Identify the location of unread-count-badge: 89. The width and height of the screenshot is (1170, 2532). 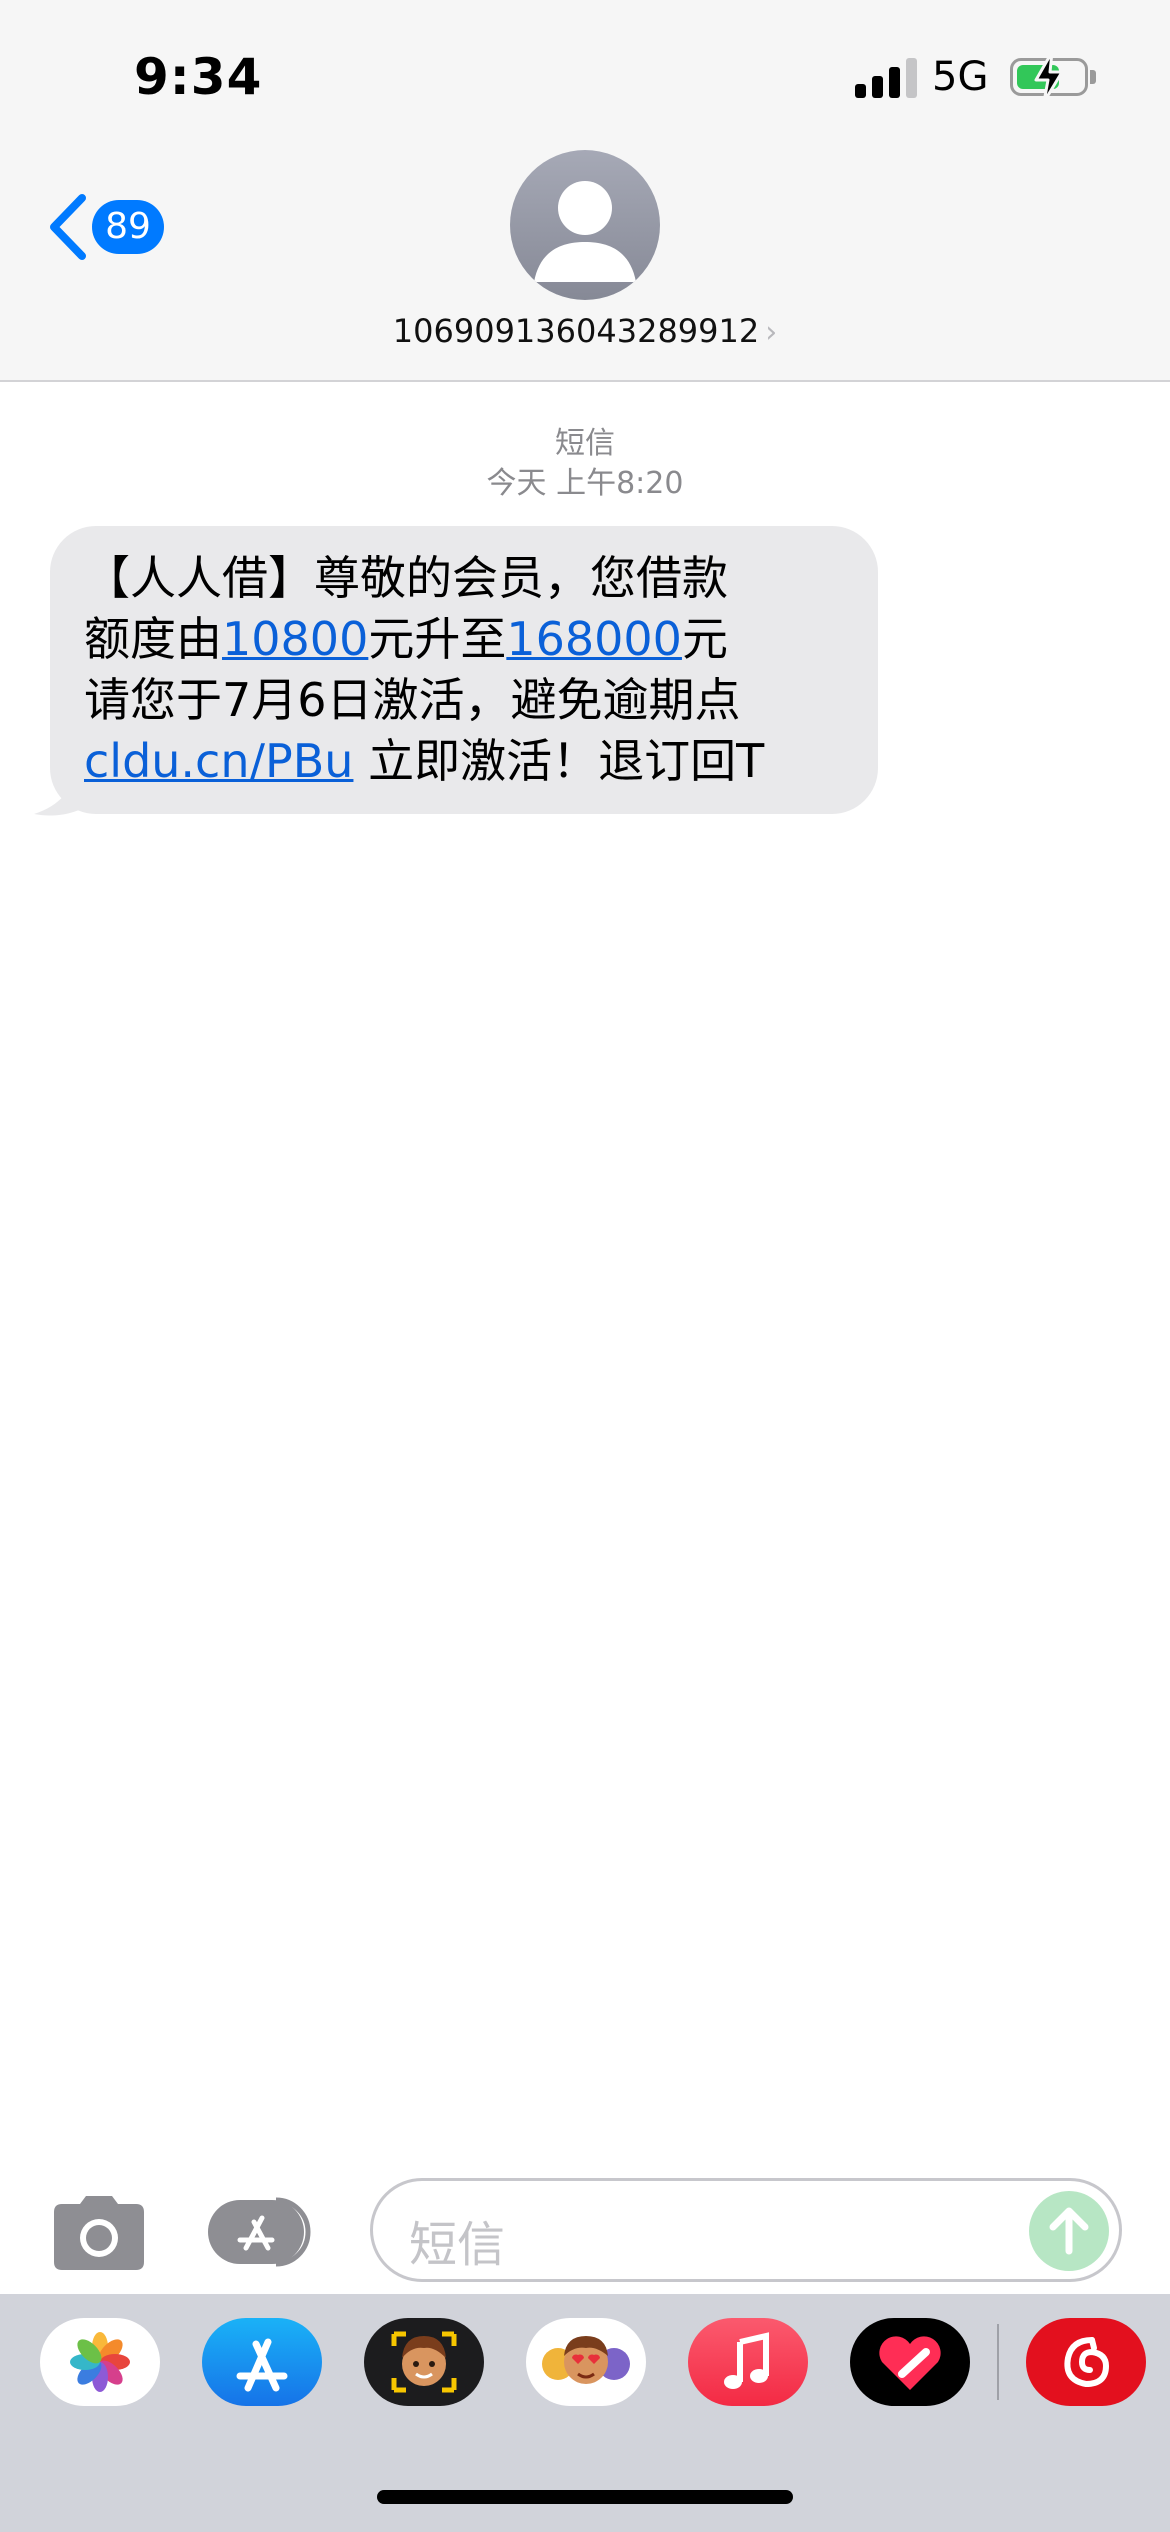
(128, 227).